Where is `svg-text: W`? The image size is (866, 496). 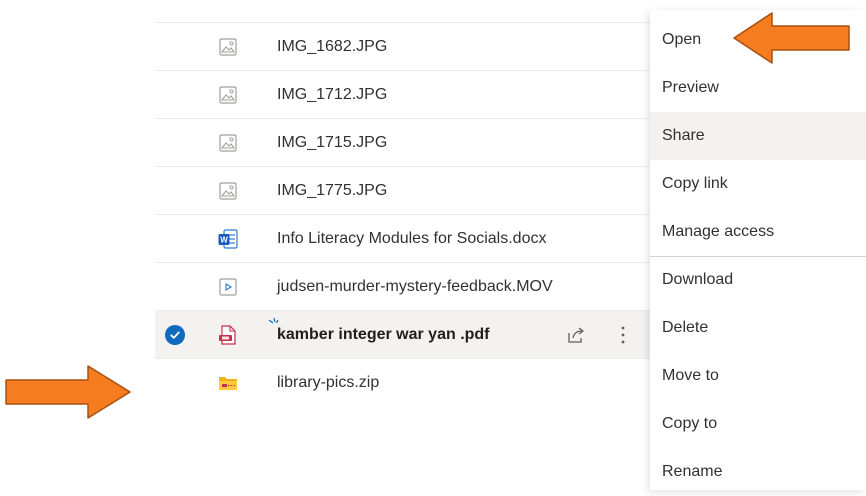 svg-text: W is located at coordinates (224, 240).